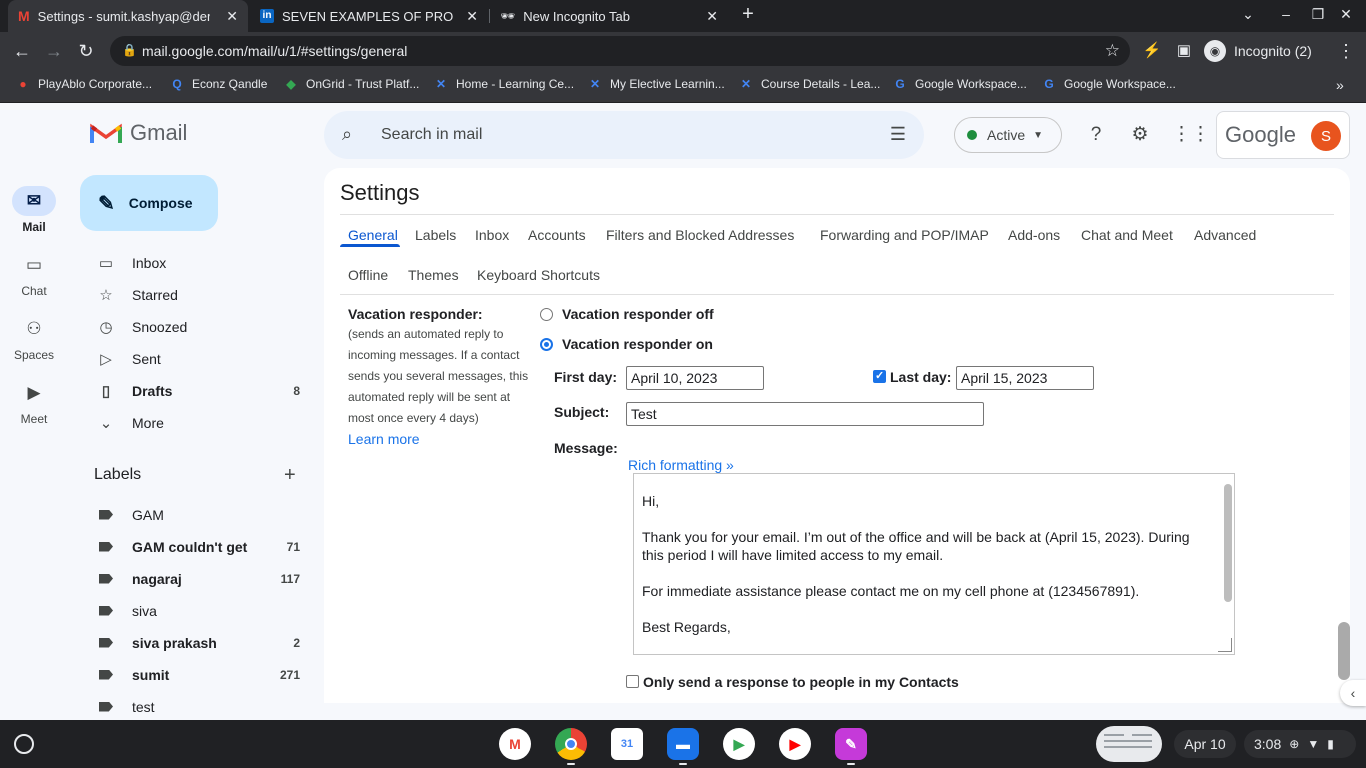 The image size is (1366, 768). What do you see at coordinates (795, 744) in the screenshot?
I see `youtube-app-icon: ▶` at bounding box center [795, 744].